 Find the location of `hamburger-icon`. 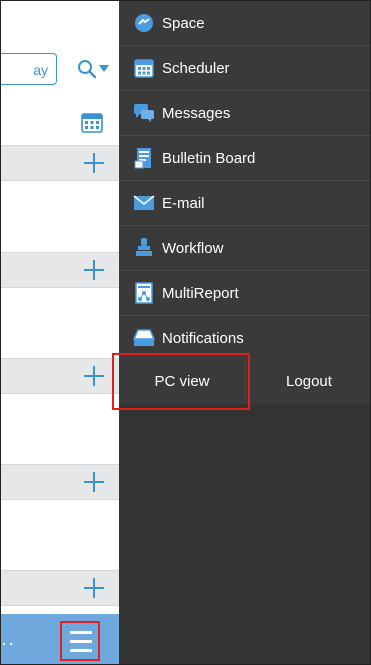

hamburger-icon is located at coordinates (81, 644).